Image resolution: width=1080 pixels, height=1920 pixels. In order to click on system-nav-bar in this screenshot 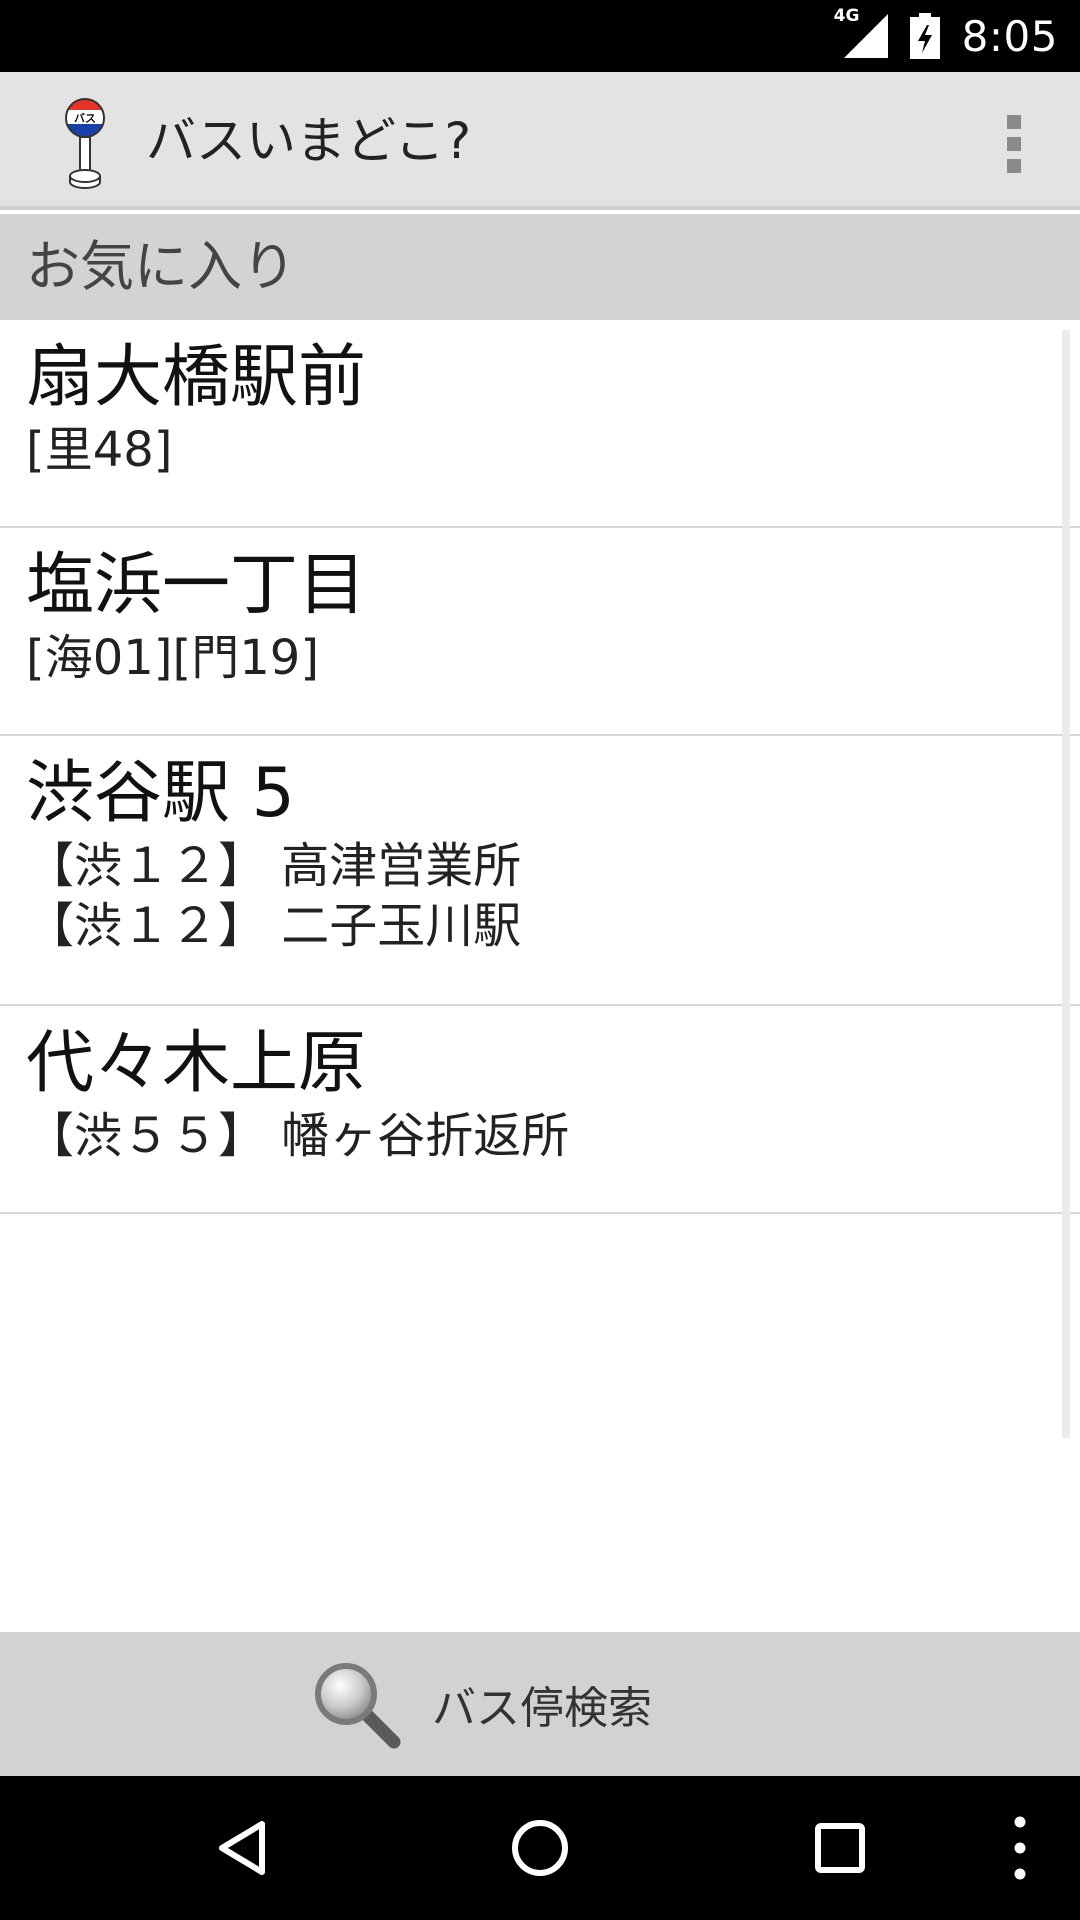, I will do `click(540, 1848)`.